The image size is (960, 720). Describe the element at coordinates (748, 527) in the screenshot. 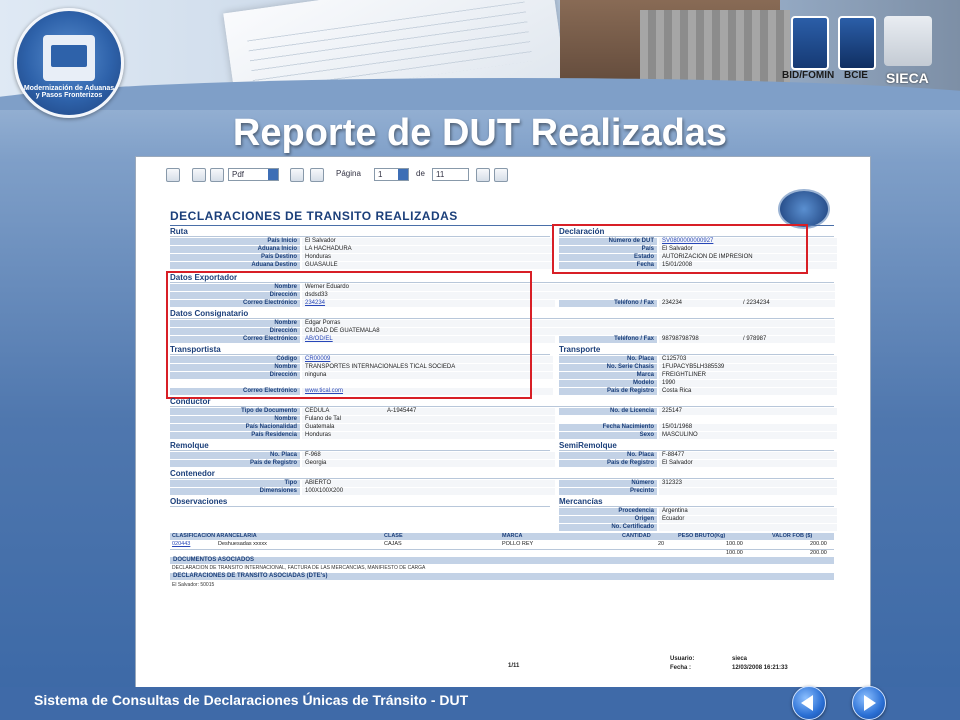

I see `field-value` at that location.